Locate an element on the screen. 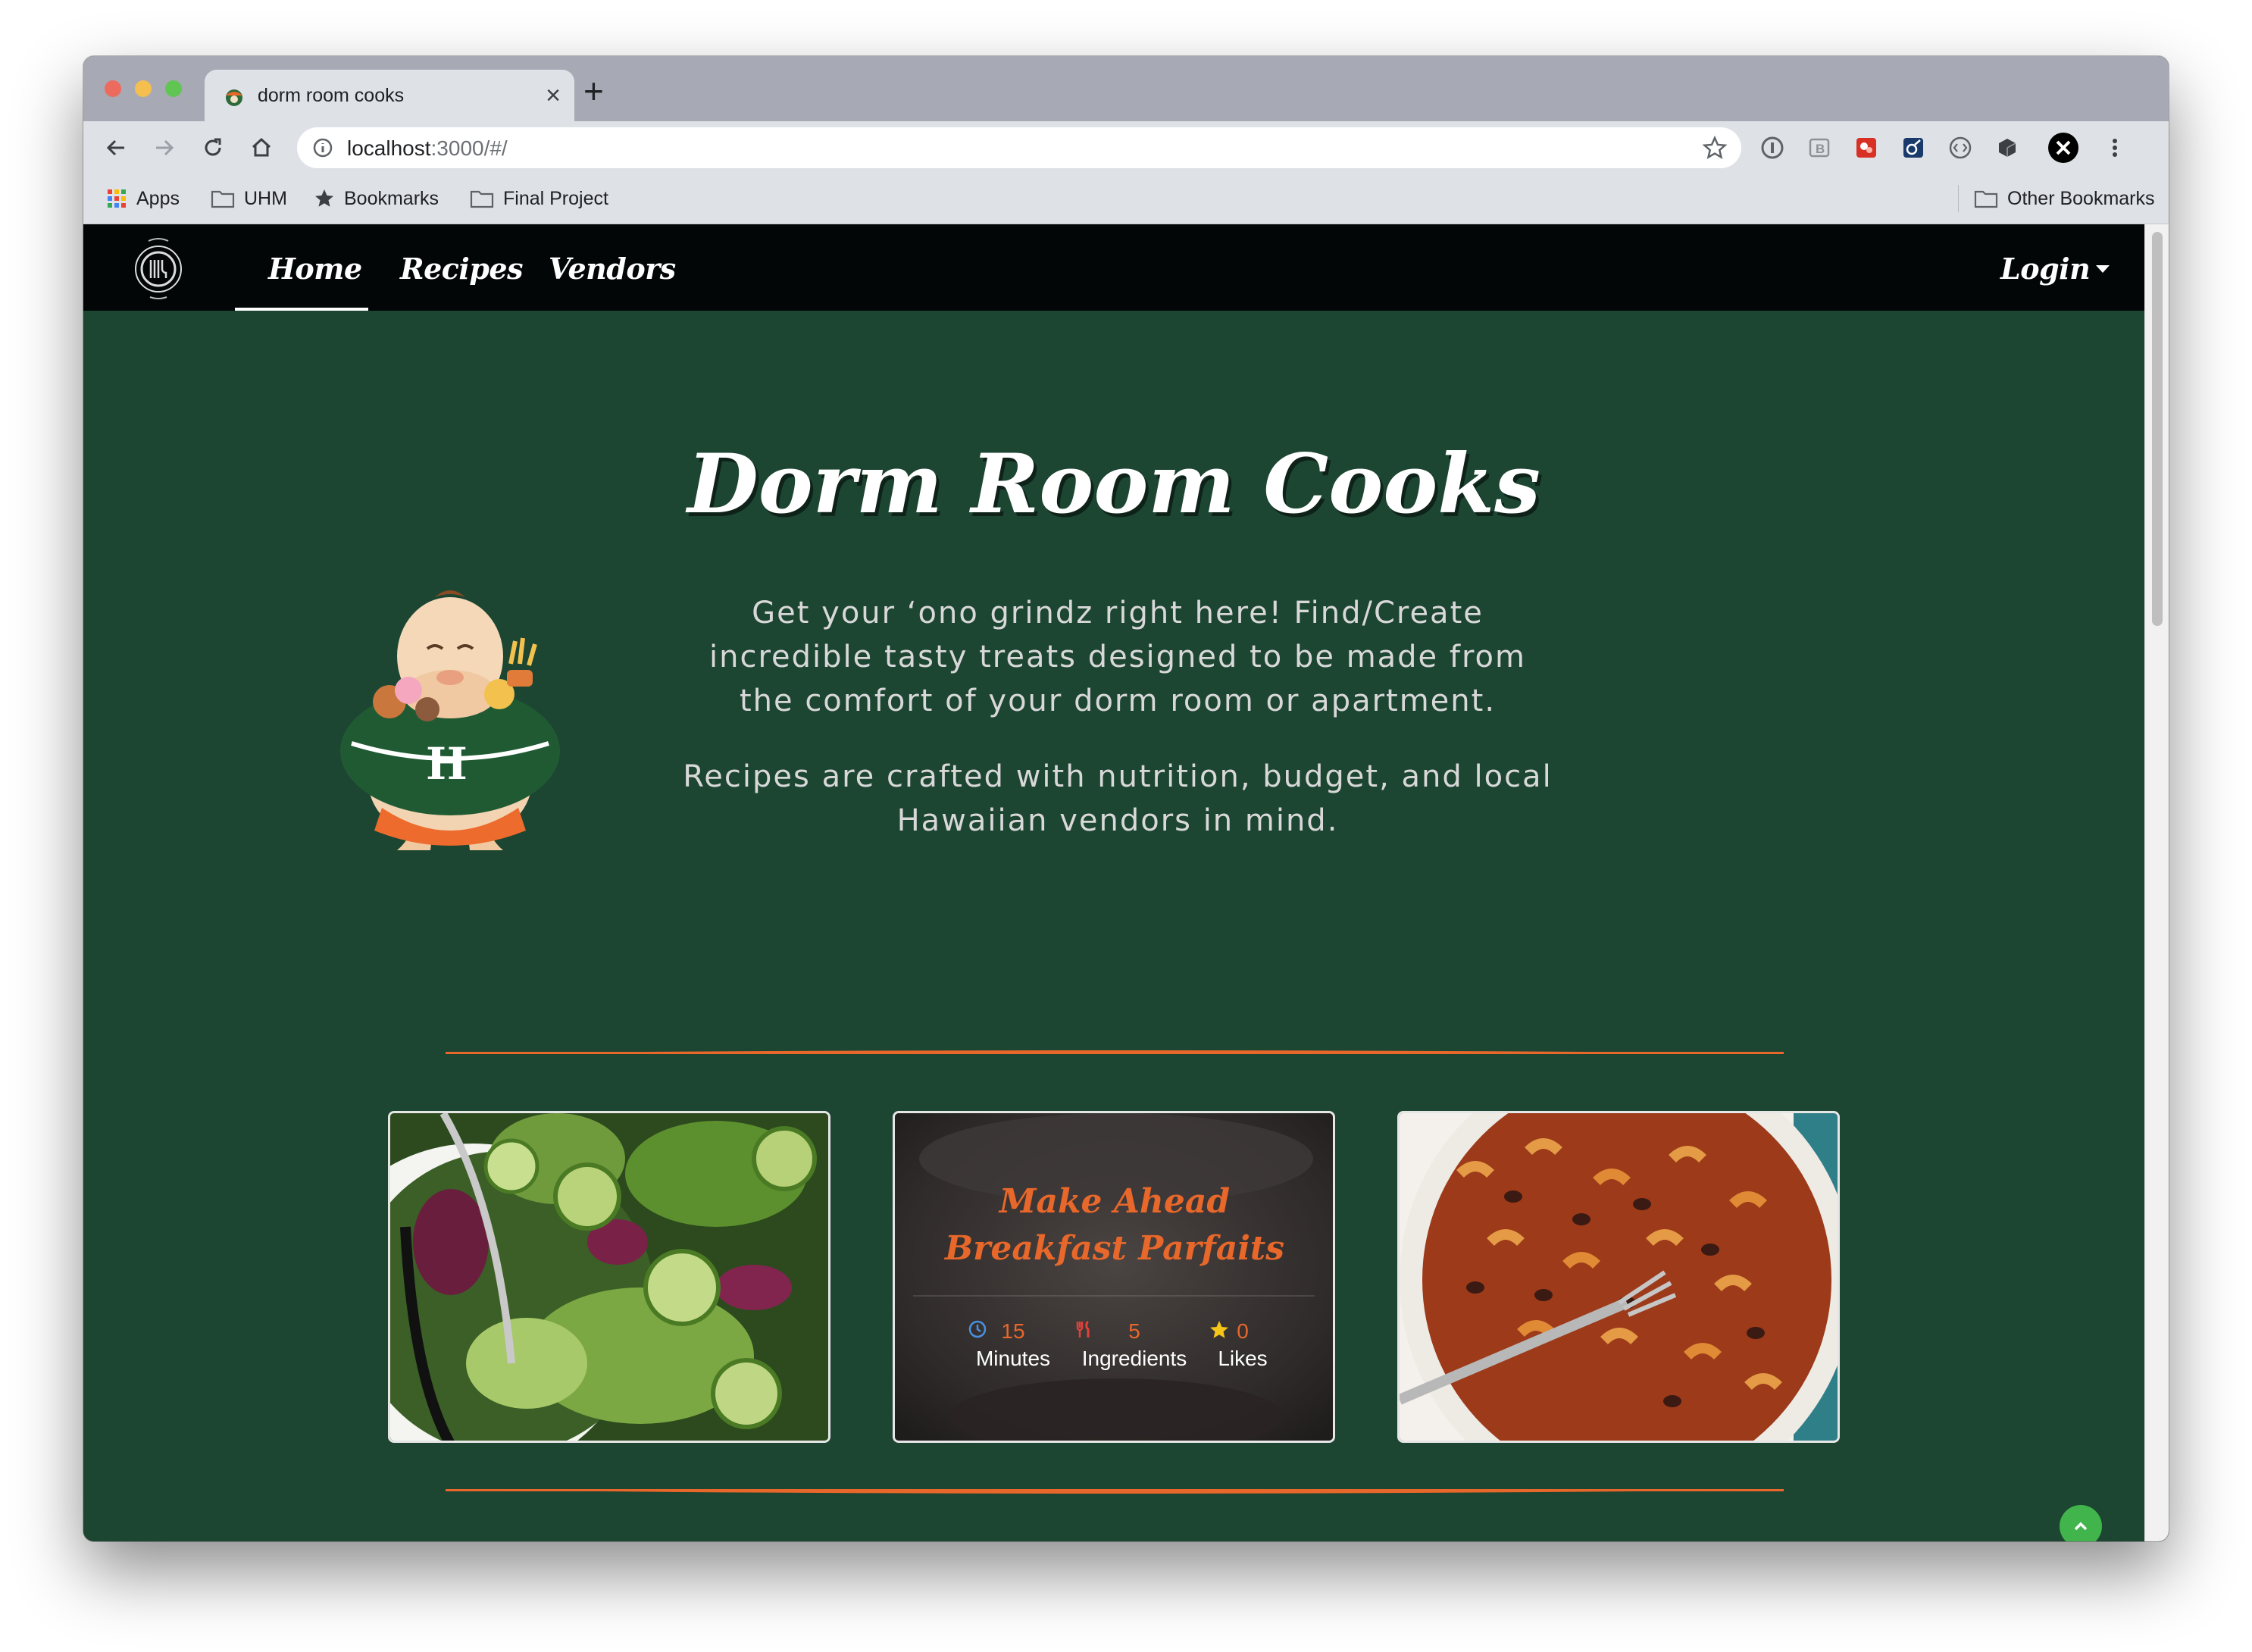 Image resolution: width=2252 pixels, height=1652 pixels. bookmark-bookmarks: Bookmarks is located at coordinates (377, 198).